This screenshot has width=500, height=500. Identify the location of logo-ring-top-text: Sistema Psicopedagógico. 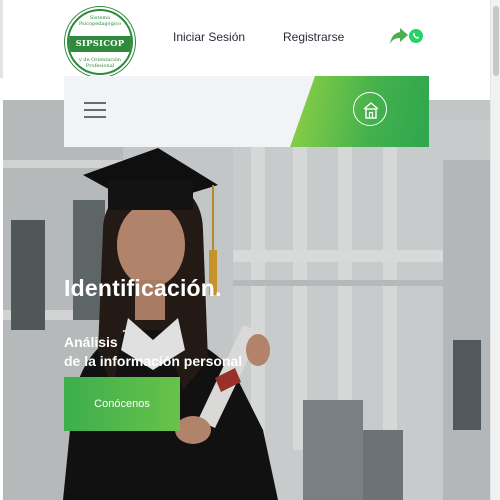
(100, 21).